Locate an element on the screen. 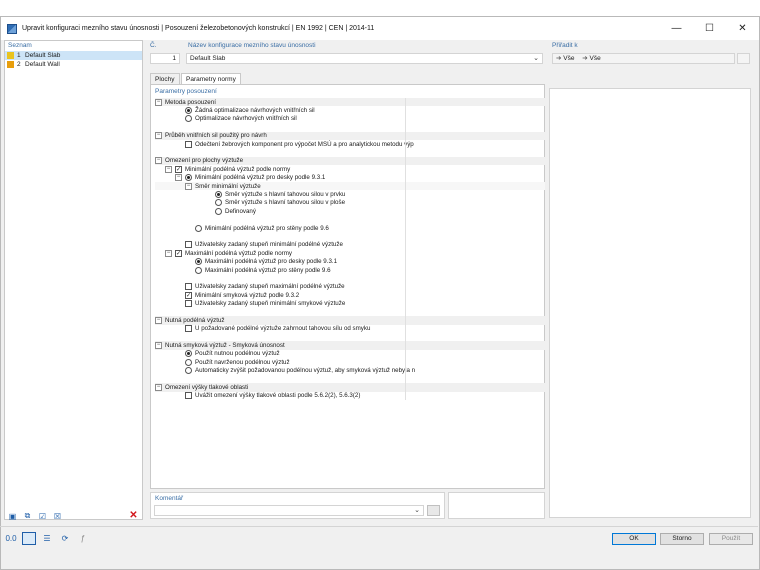  tree-row: Optimalizace návrhových vnitřních sil is located at coordinates (350, 119).